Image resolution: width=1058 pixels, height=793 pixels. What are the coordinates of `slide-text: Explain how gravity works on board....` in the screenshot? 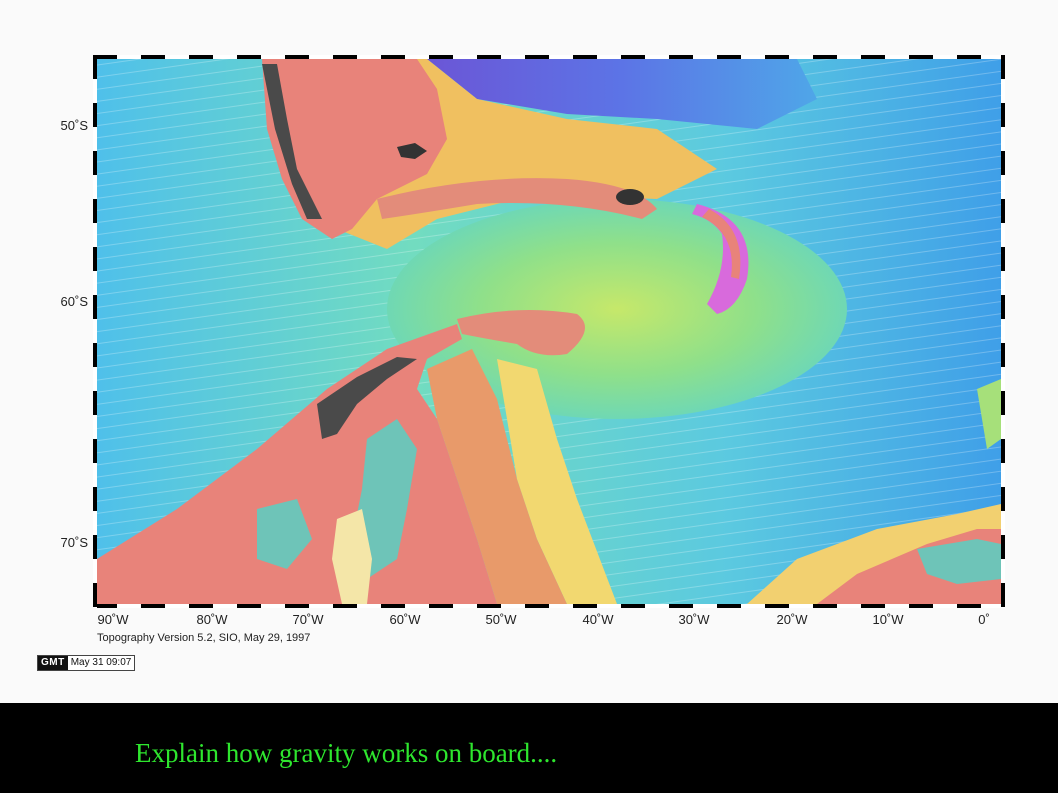 It's located at (346, 753).